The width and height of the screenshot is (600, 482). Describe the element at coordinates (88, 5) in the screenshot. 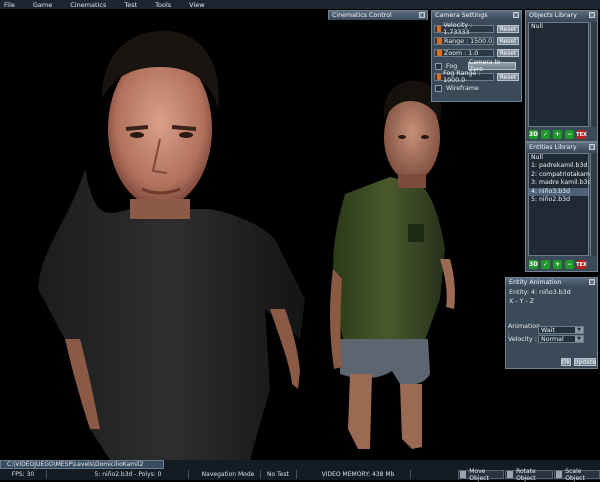

I see `menu-cinematics: Cinematics` at that location.